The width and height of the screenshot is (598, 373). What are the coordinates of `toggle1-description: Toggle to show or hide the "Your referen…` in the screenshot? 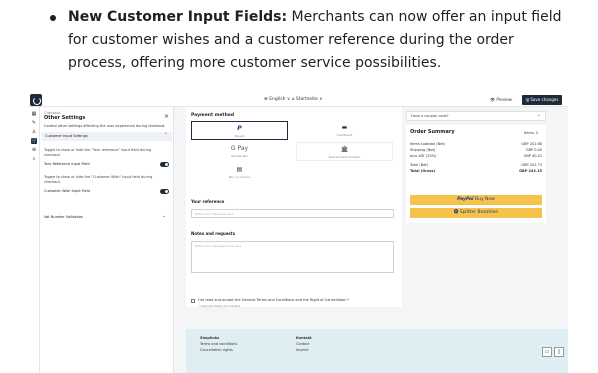 It's located at (98, 152).